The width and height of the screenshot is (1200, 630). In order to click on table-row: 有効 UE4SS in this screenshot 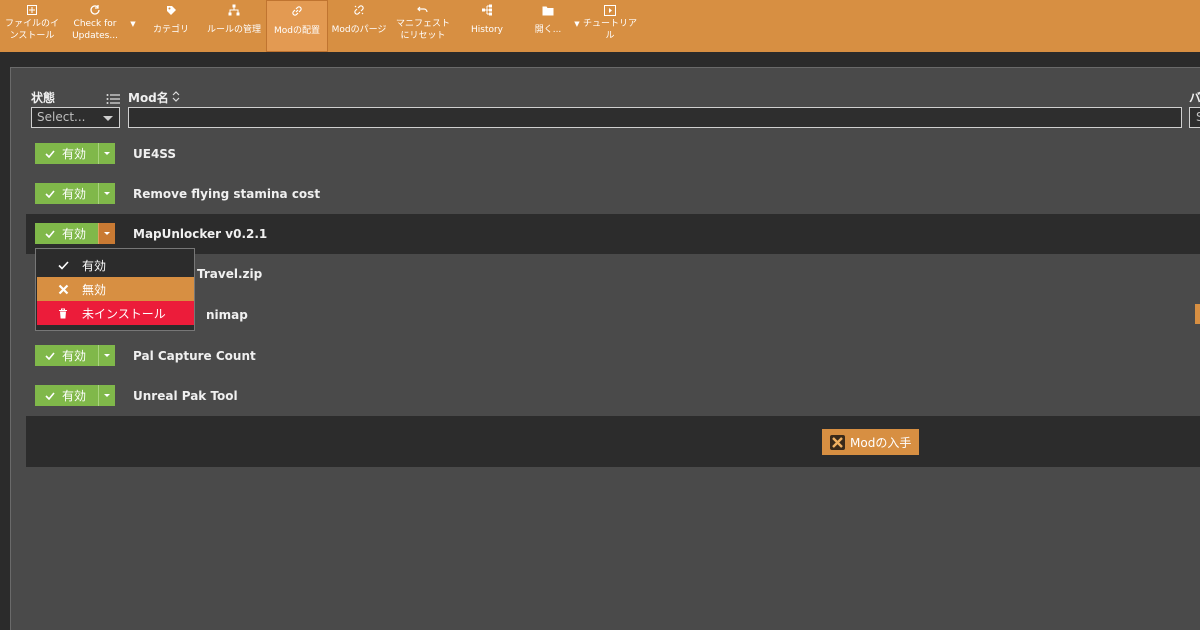, I will do `click(613, 154)`.